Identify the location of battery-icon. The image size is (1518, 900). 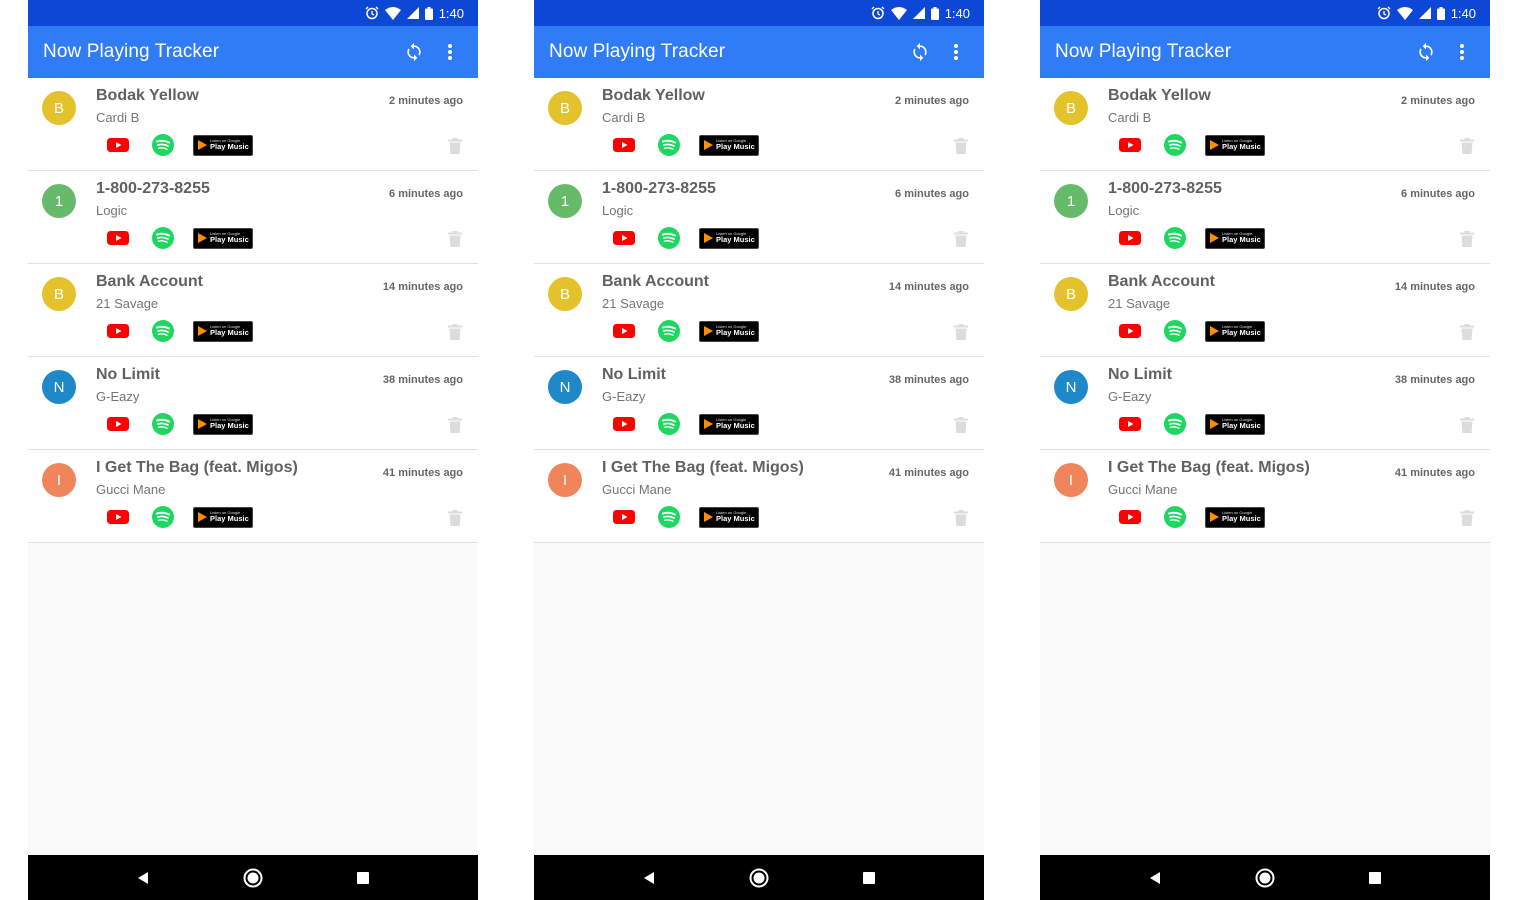
(1440, 13).